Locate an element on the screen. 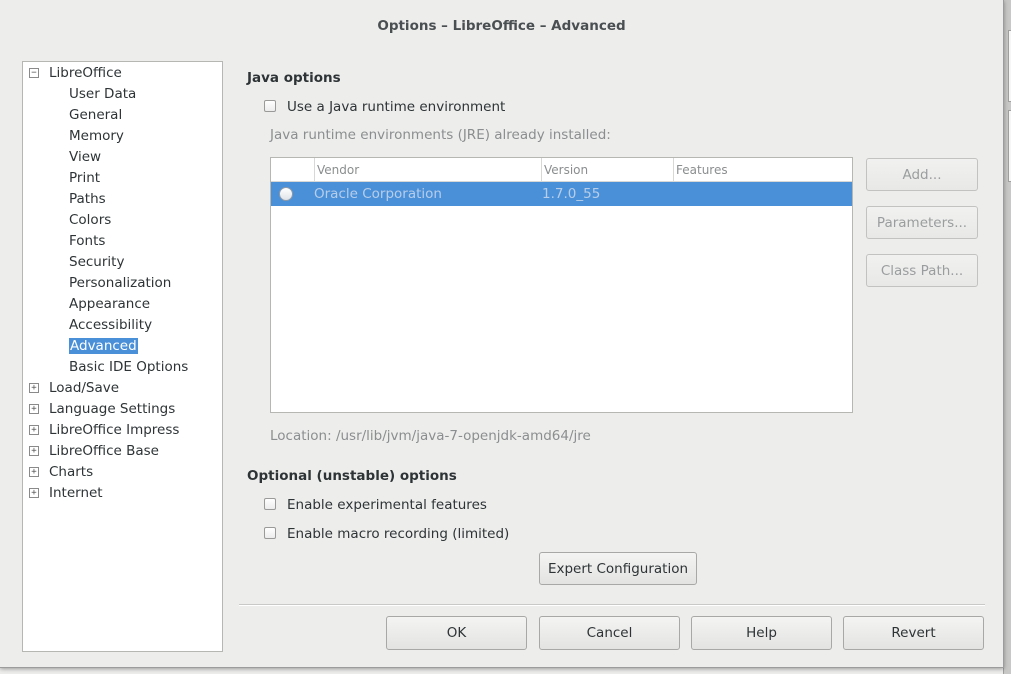 This screenshot has width=1011, height=674. use-jre-checkbox is located at coordinates (270, 106).